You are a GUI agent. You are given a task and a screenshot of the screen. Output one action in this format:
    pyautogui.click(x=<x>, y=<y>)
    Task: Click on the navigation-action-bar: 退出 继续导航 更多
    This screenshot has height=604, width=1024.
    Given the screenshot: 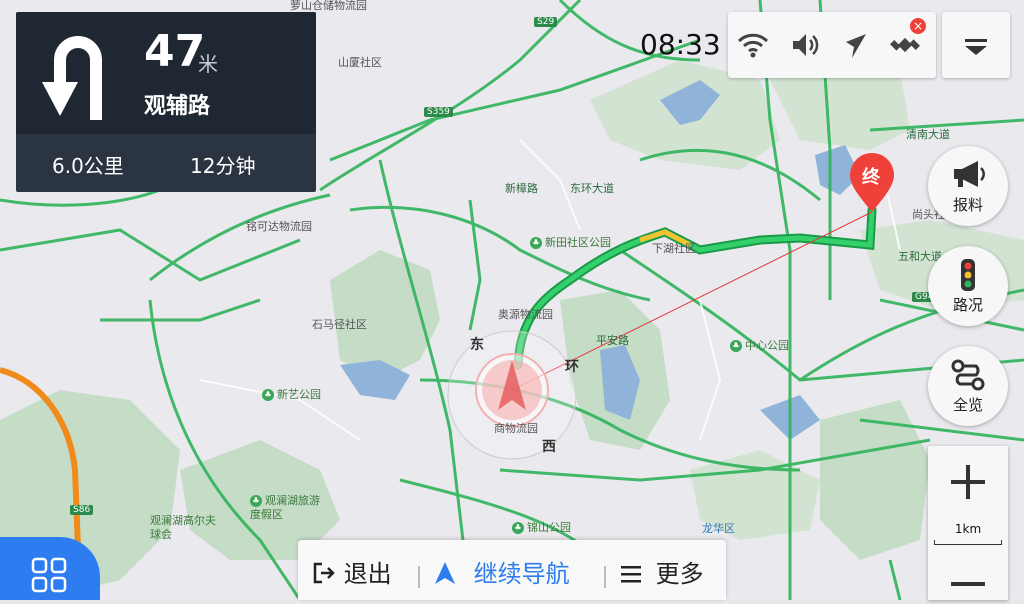 What is the action you would take?
    pyautogui.click(x=512, y=570)
    